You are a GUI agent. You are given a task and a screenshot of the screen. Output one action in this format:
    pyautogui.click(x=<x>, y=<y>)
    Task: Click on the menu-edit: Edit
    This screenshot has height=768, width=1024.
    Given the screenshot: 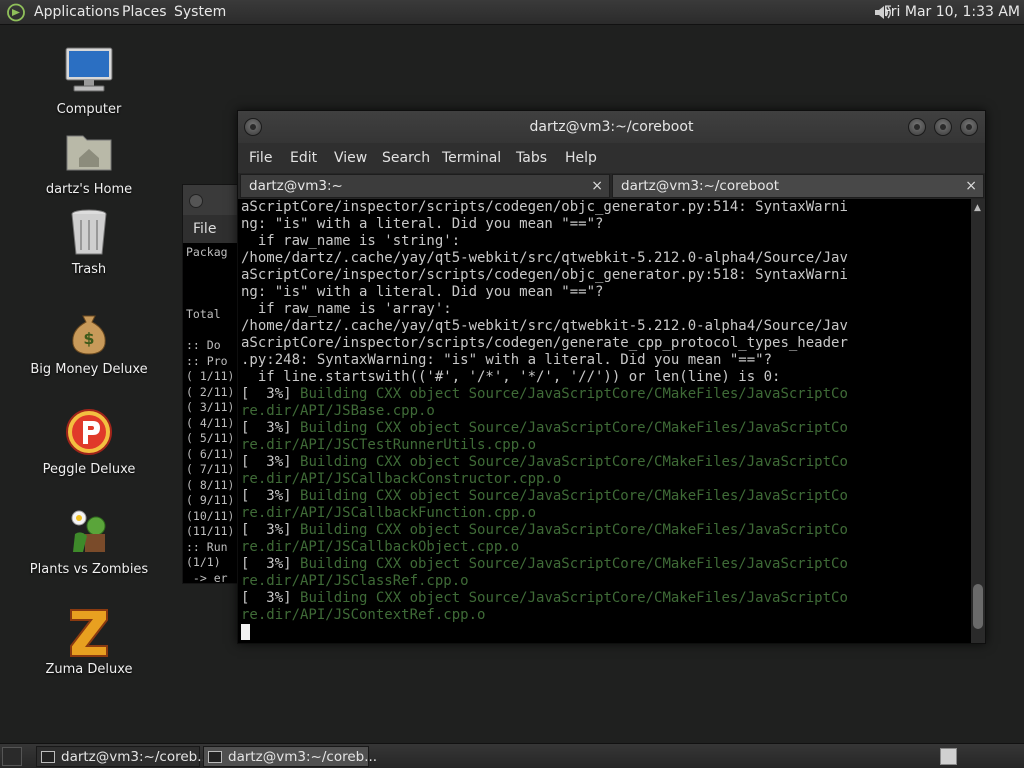 What is the action you would take?
    pyautogui.click(x=303, y=158)
    